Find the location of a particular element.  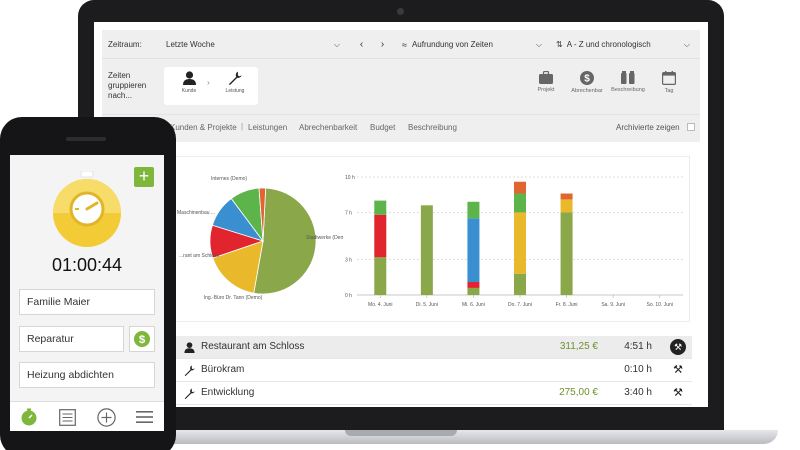

list-item-time: 4:51 h is located at coordinates (638, 346).